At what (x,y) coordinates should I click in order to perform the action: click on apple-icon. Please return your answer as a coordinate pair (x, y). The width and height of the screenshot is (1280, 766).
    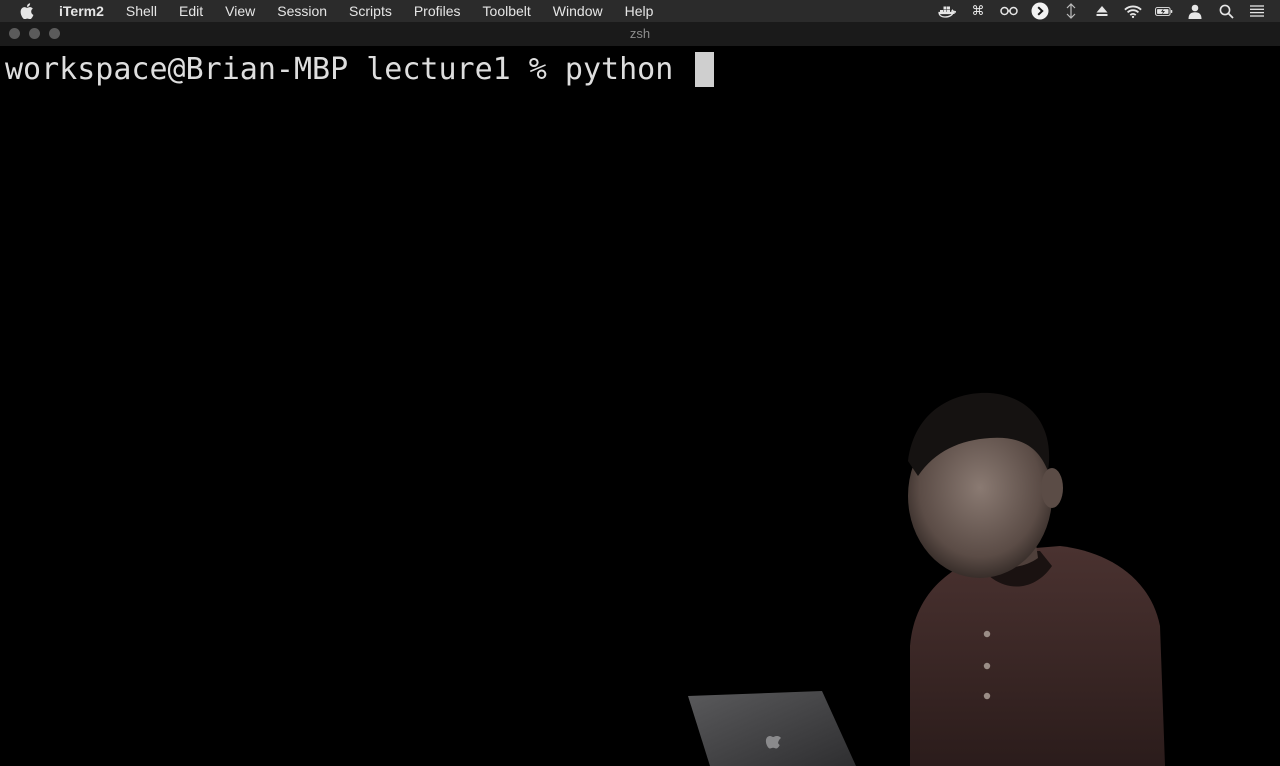
    Looking at the image, I should click on (27, 11).